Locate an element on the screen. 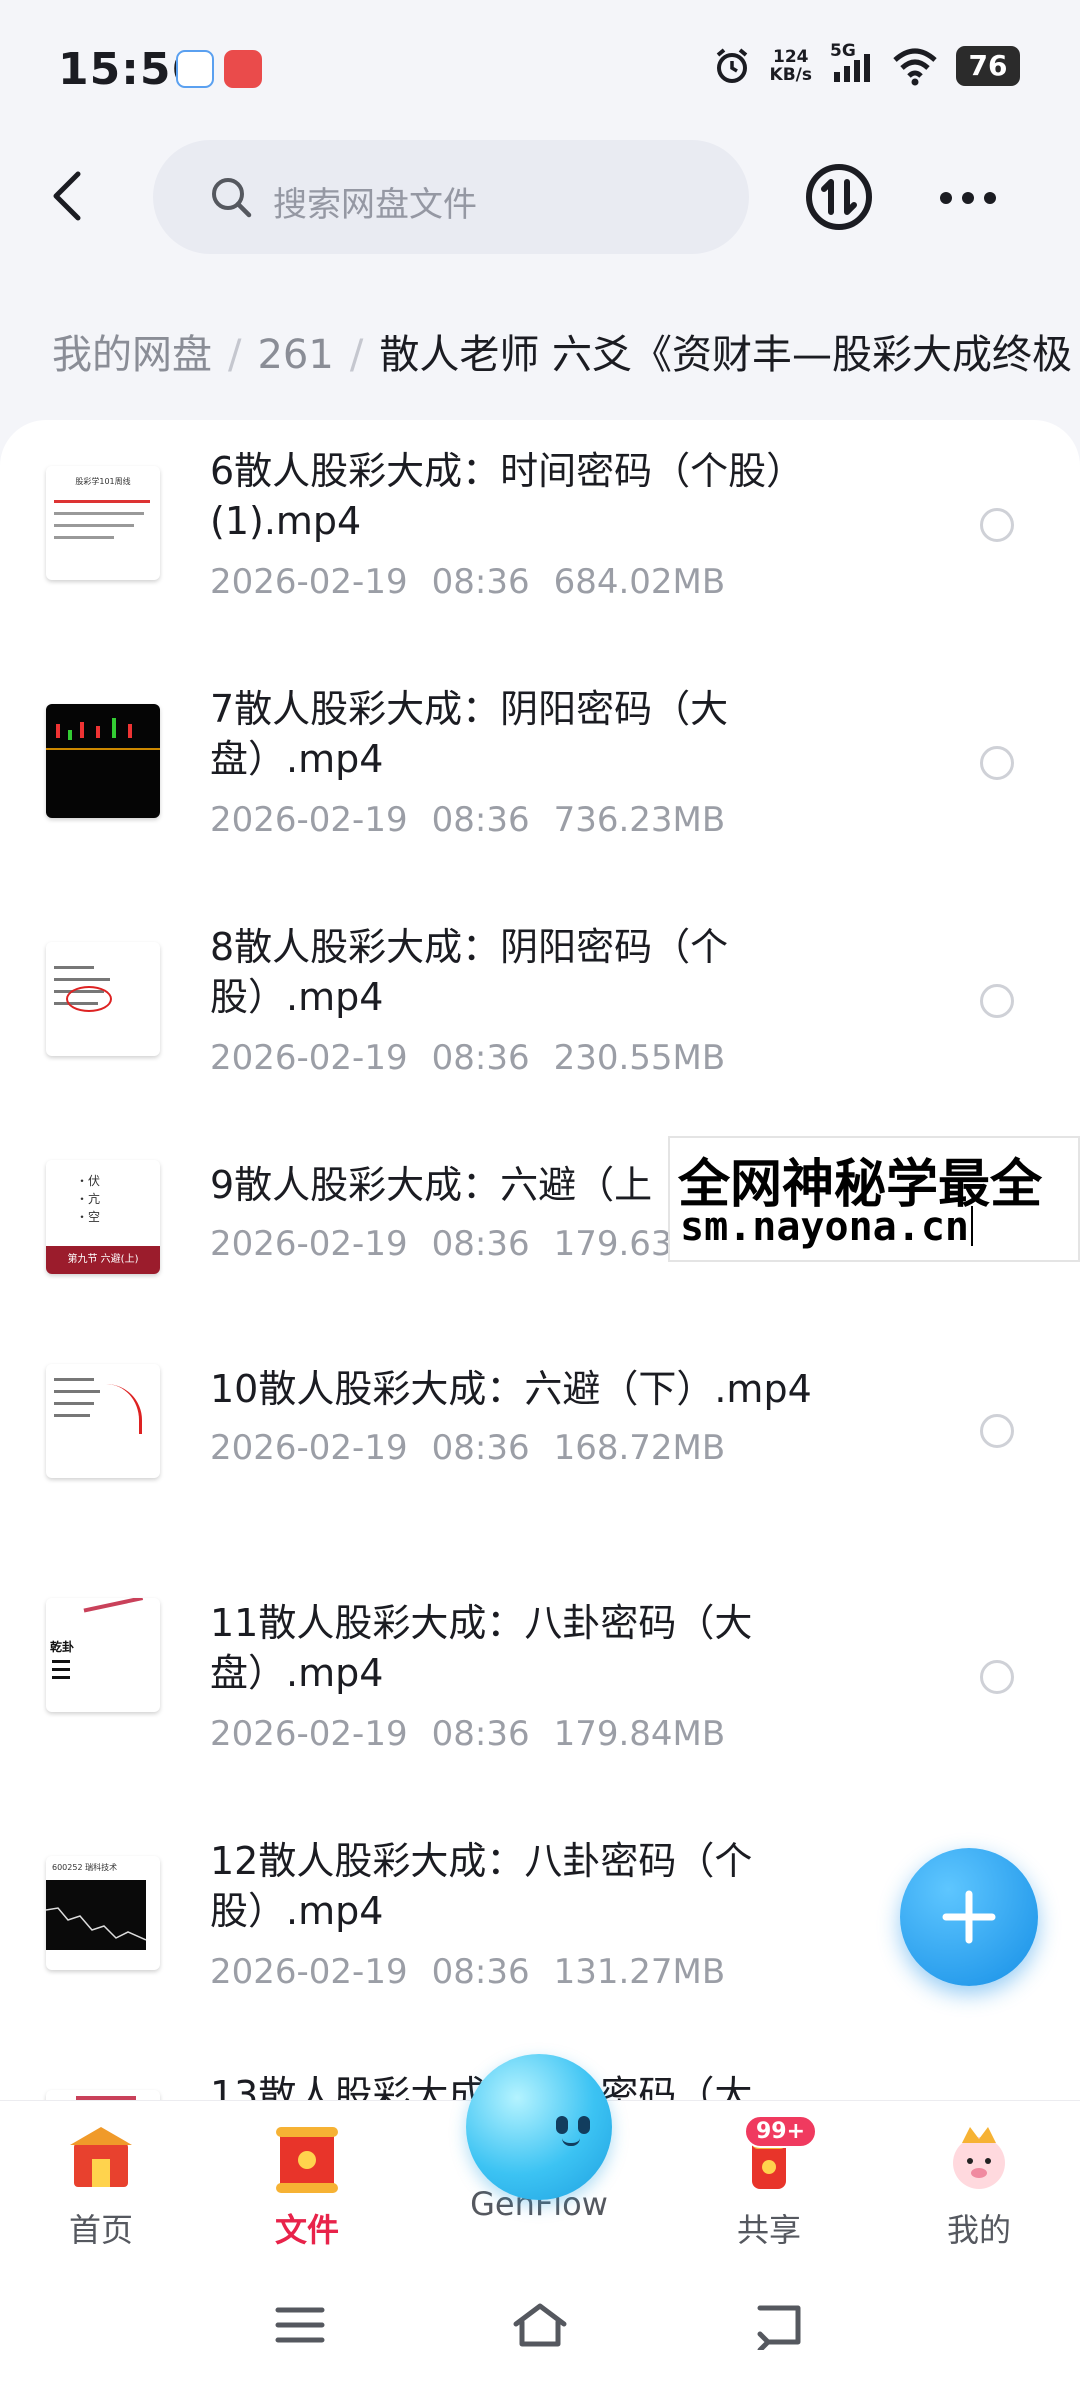  home-icon is located at coordinates (101, 2157).